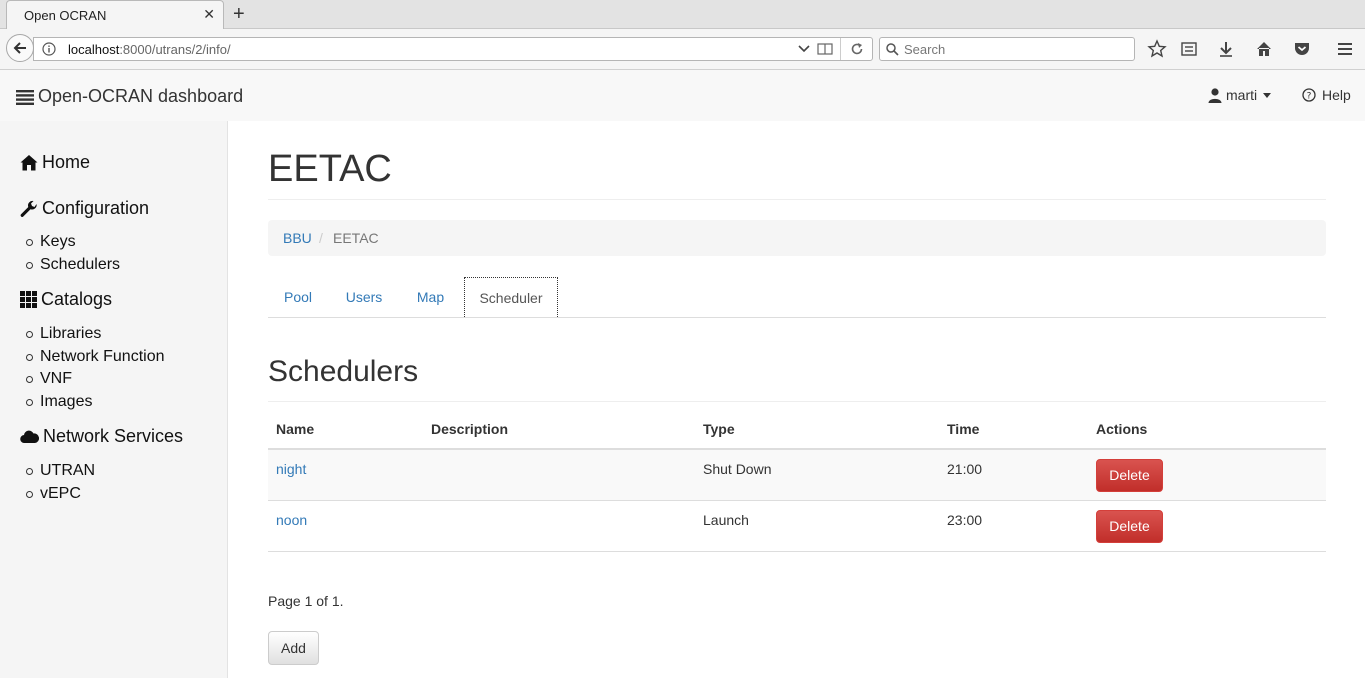 This screenshot has width=1365, height=678. What do you see at coordinates (682, 95) in the screenshot?
I see `app-header: Open-OCRAN dashboard marti ? Help` at bounding box center [682, 95].